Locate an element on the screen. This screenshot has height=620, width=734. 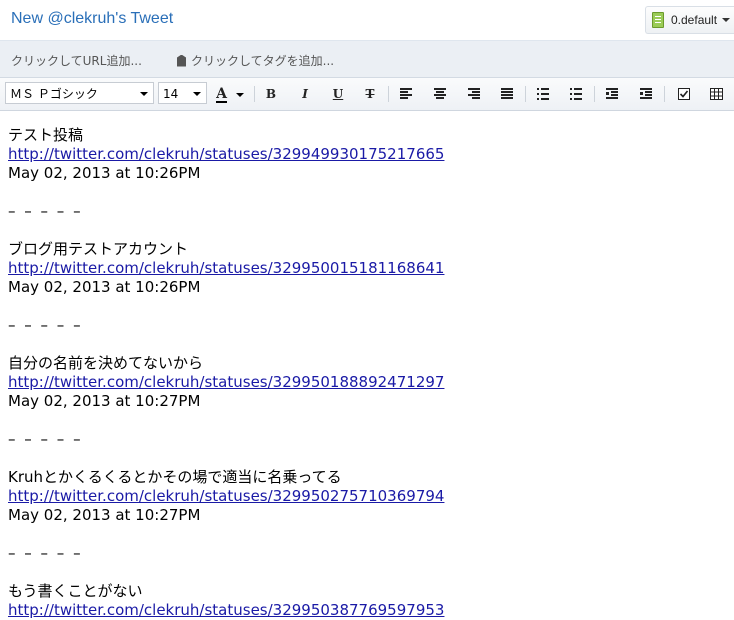
align-right-button is located at coordinates (474, 94).